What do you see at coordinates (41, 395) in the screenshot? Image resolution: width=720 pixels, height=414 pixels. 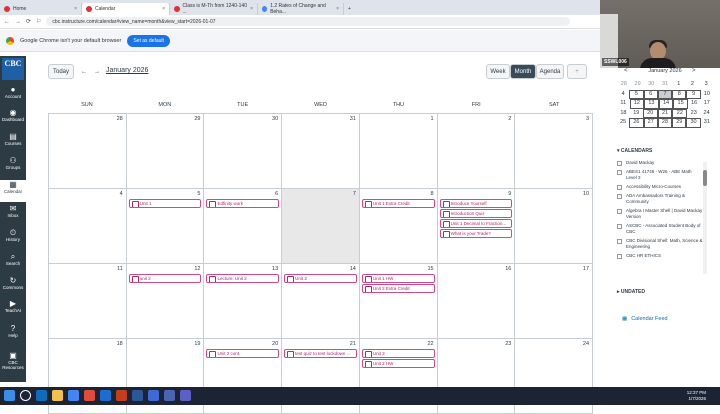 I see `edge-icon` at bounding box center [41, 395].